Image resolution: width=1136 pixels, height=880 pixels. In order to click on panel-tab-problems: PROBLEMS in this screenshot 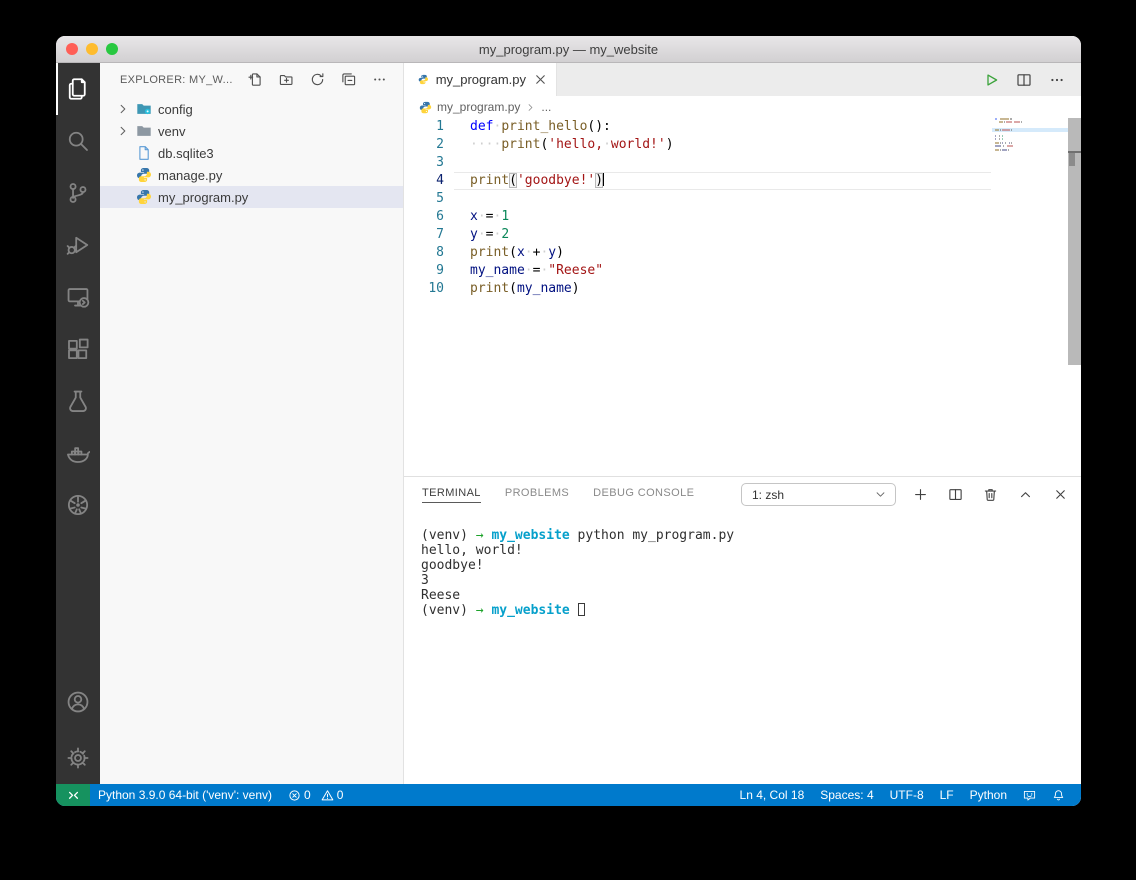, I will do `click(537, 495)`.